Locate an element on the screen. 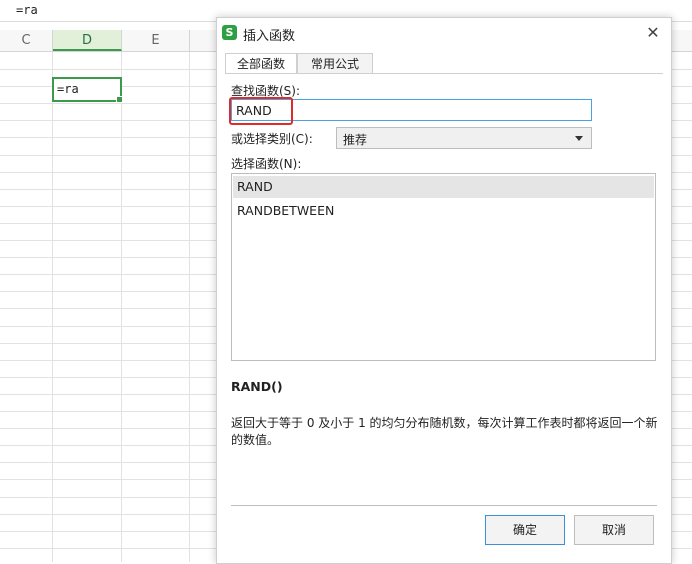  tab-common-formulas: 常用公式 is located at coordinates (335, 63).